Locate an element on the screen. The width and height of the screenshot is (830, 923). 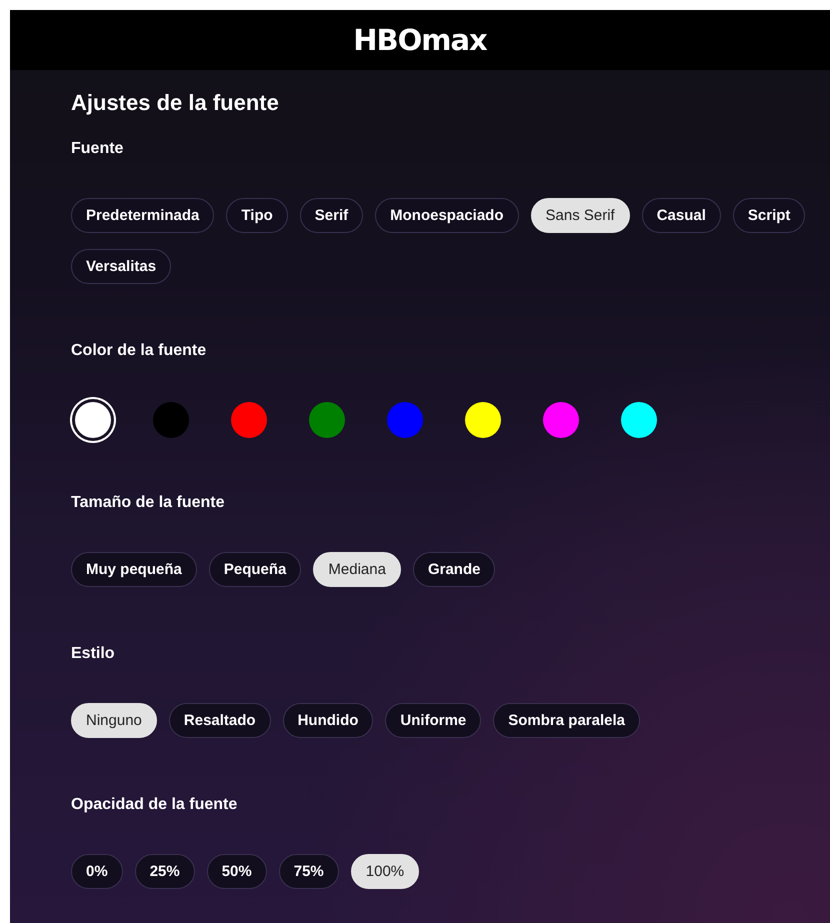
section-heading: Color de la fuente is located at coordinates (139, 351).